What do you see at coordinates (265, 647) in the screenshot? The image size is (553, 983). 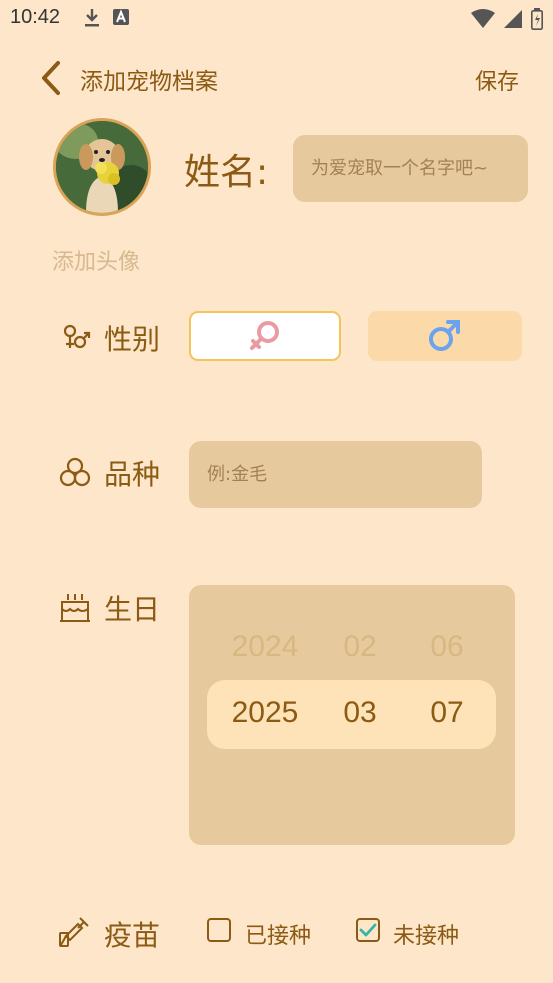 I see `picker-year-prev: 2024` at bounding box center [265, 647].